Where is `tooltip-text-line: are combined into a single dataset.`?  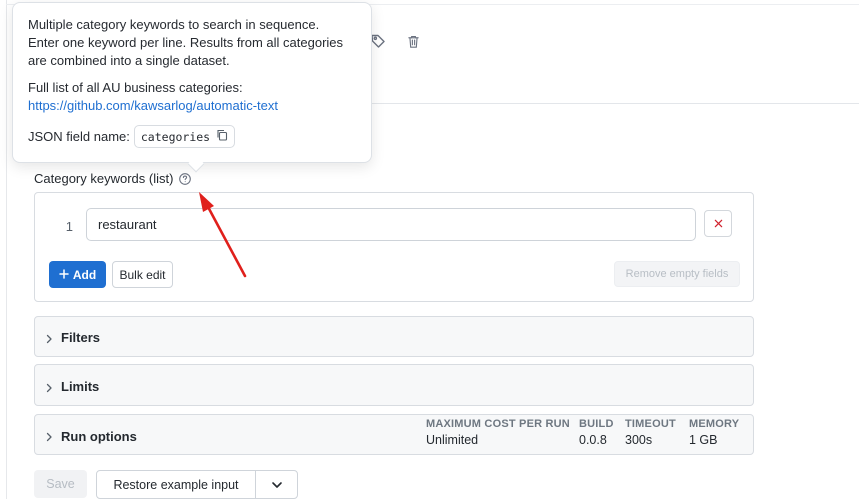 tooltip-text-line: are combined into a single dataset. is located at coordinates (129, 60).